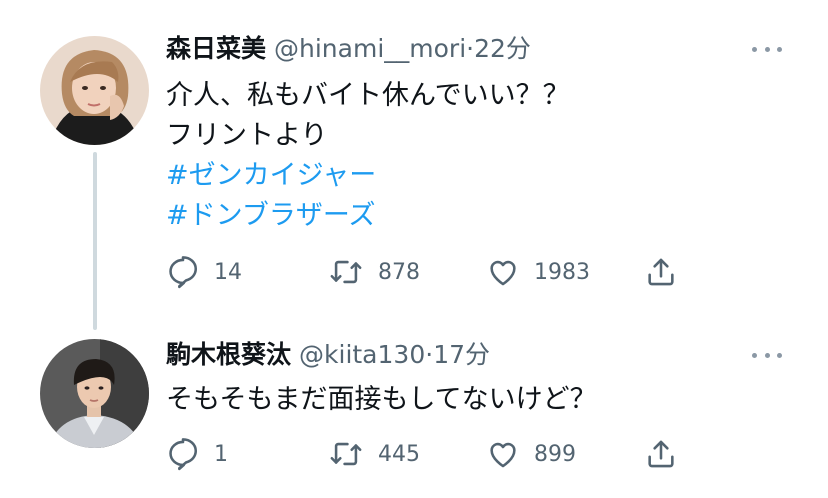 Image resolution: width=828 pixels, height=498 pixels. Describe the element at coordinates (247, 135) in the screenshot. I see `tweet-text-line: フリントより` at that location.